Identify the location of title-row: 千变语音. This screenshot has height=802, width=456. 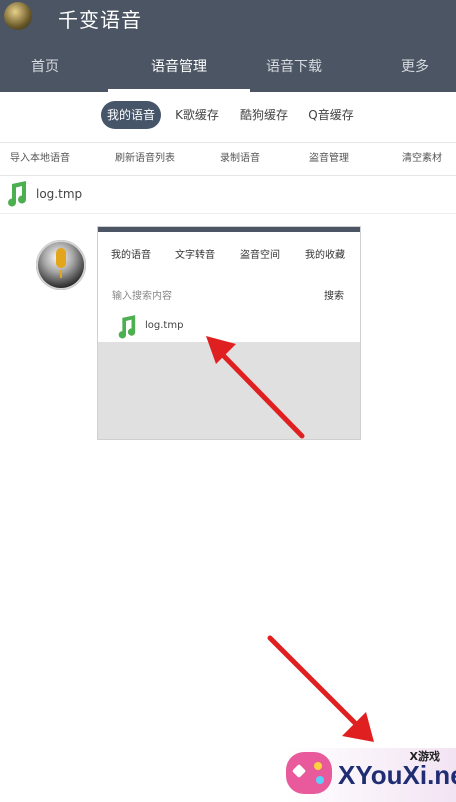
(228, 19).